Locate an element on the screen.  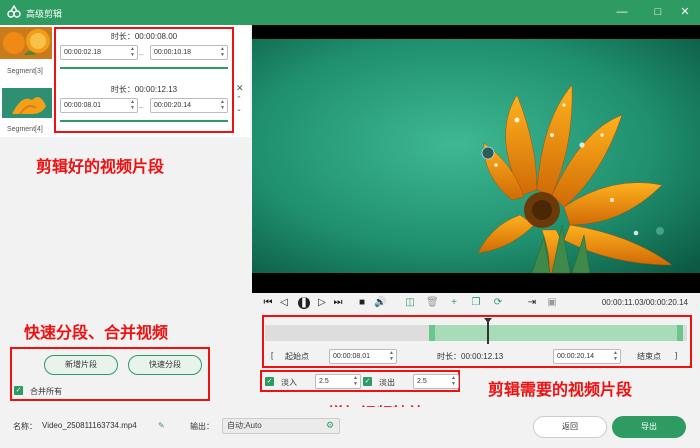
segment-label: Segment[4] is located at coordinates (25, 129).